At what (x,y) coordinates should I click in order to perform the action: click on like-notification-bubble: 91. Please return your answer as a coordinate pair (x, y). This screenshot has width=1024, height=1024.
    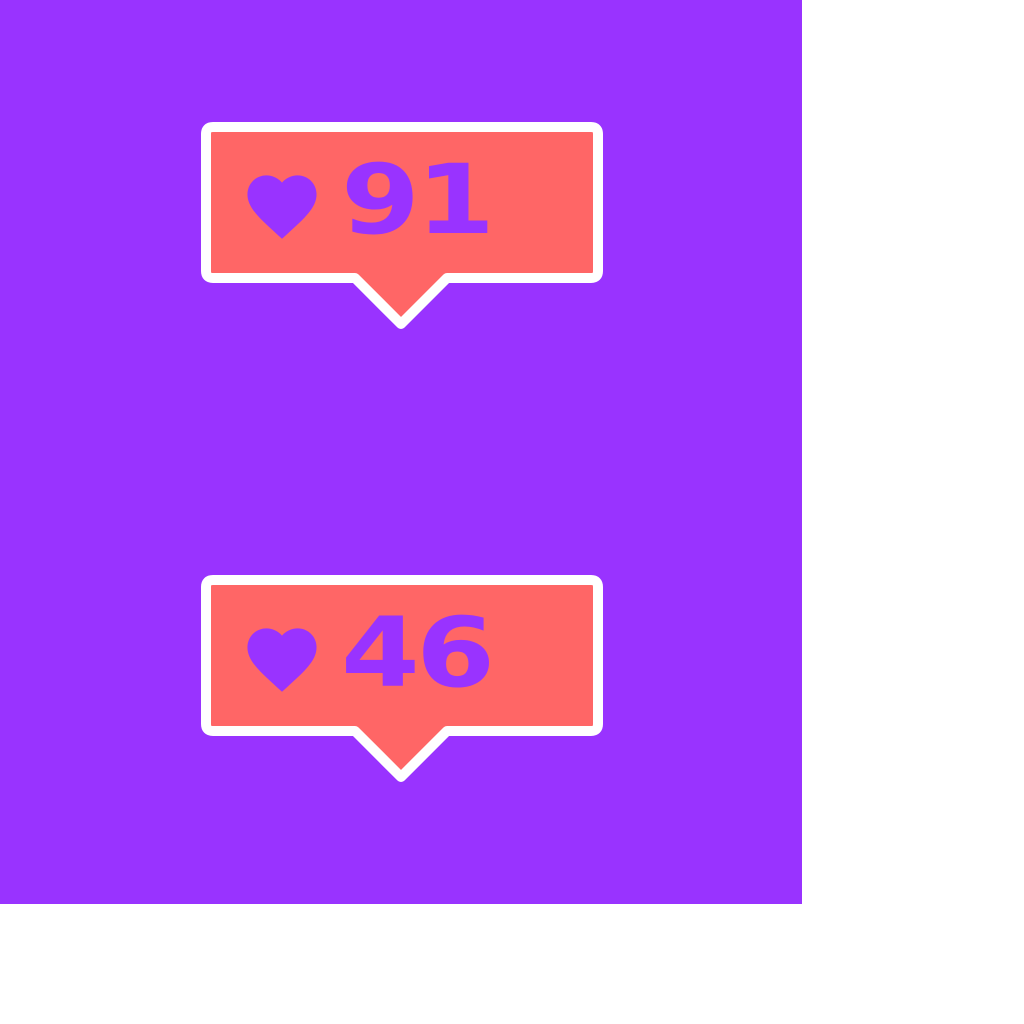
    Looking at the image, I should click on (402, 227).